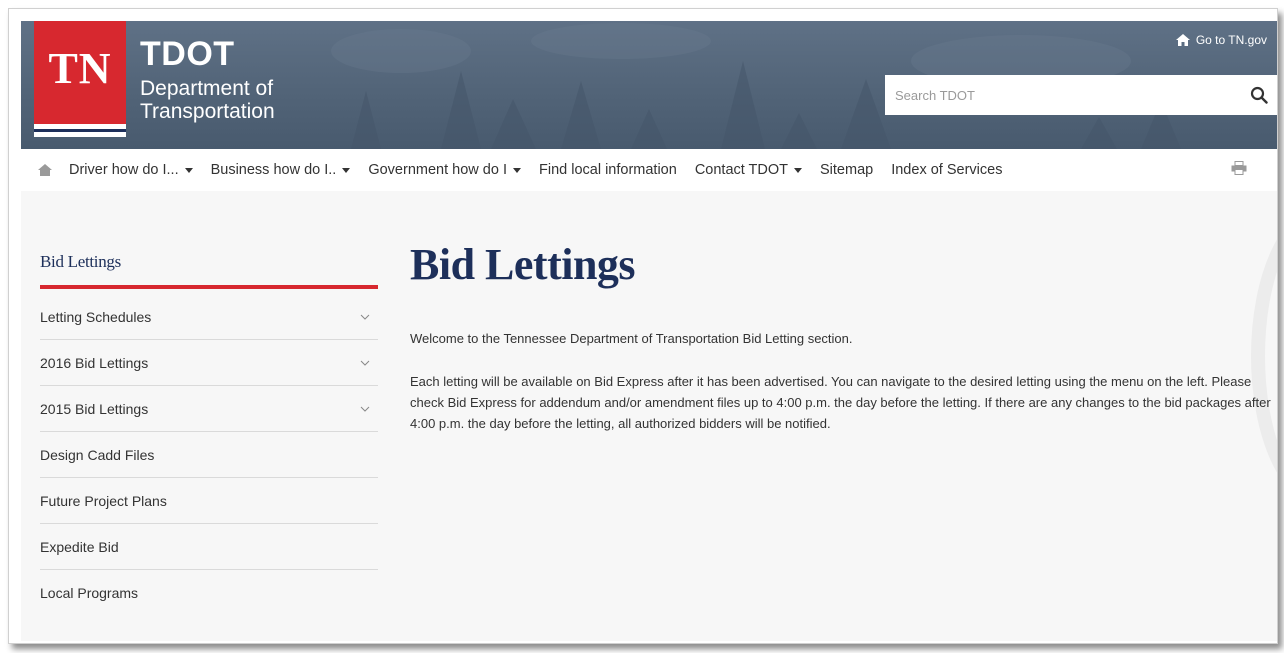 This screenshot has width=1284, height=653. What do you see at coordinates (281, 170) in the screenshot?
I see `nav-business: Business how do I..` at bounding box center [281, 170].